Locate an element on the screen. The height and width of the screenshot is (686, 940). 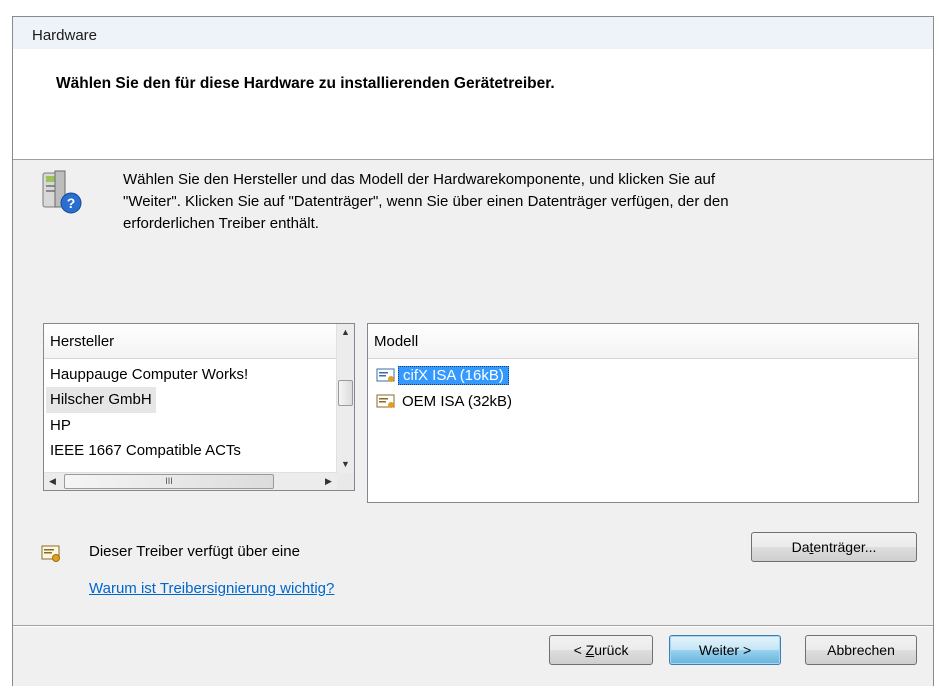
vertical-scroll-thumb is located at coordinates (345, 393).